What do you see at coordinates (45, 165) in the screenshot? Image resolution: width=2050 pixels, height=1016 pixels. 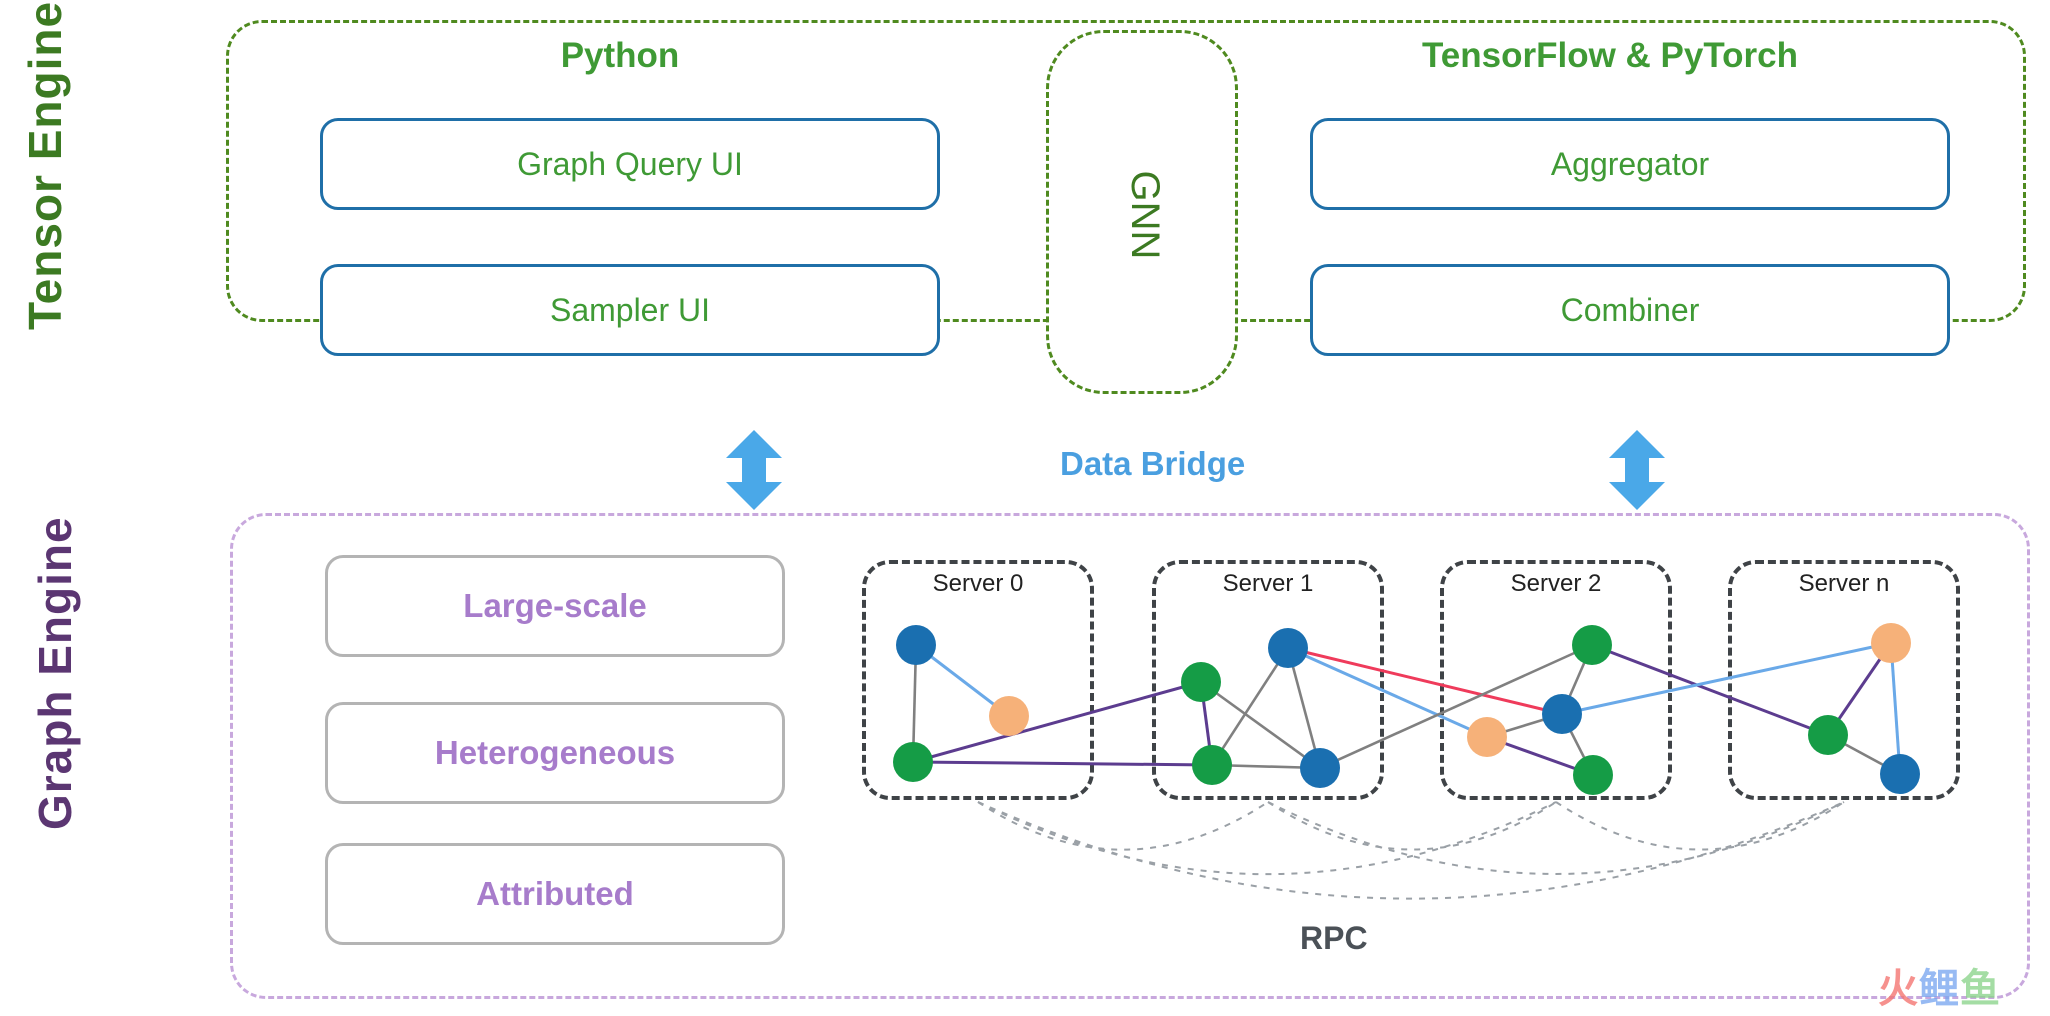 I see `tensor-engine-section-label: Tensor Engine` at bounding box center [45, 165].